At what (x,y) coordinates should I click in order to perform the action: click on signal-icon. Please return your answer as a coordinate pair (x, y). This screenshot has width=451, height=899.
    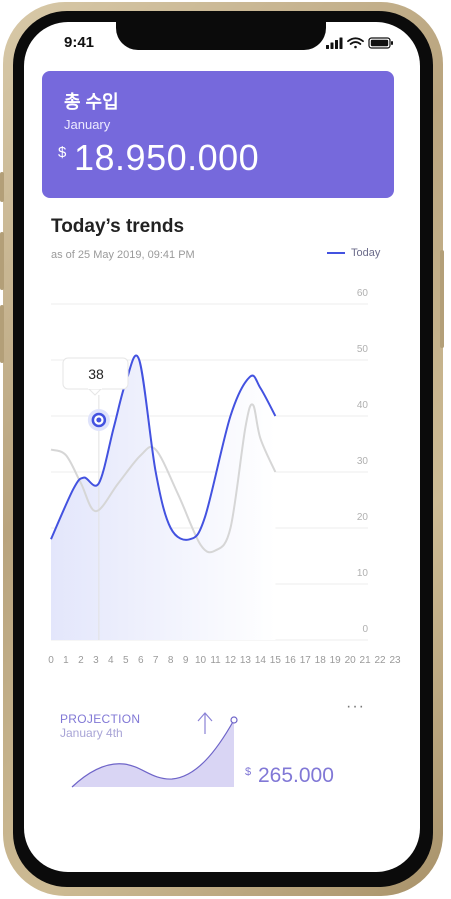
    Looking at the image, I should click on (334, 43).